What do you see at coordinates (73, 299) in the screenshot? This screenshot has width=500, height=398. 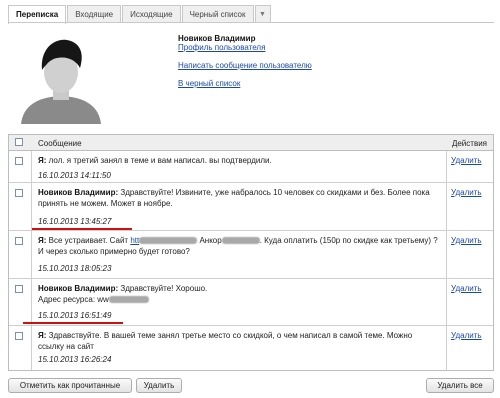 I see `message-body: Адрес ресурса: ww` at bounding box center [73, 299].